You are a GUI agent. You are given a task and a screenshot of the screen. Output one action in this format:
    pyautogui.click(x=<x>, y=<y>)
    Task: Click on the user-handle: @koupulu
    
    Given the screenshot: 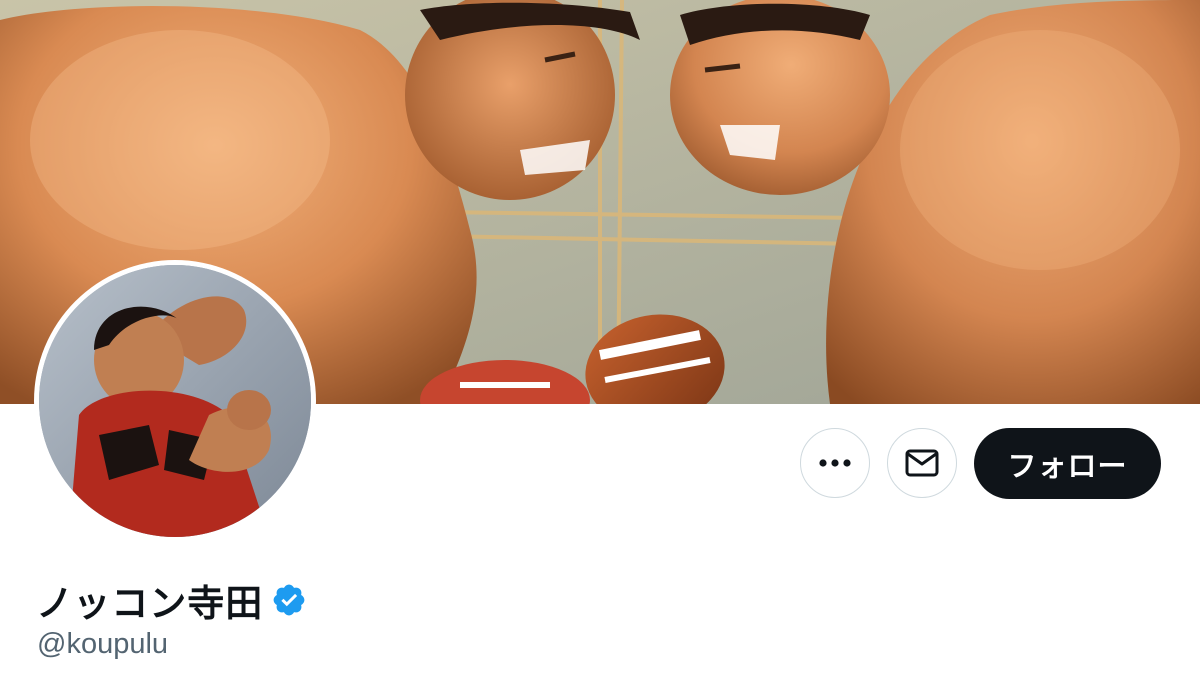 What is the action you would take?
    pyautogui.click(x=103, y=644)
    